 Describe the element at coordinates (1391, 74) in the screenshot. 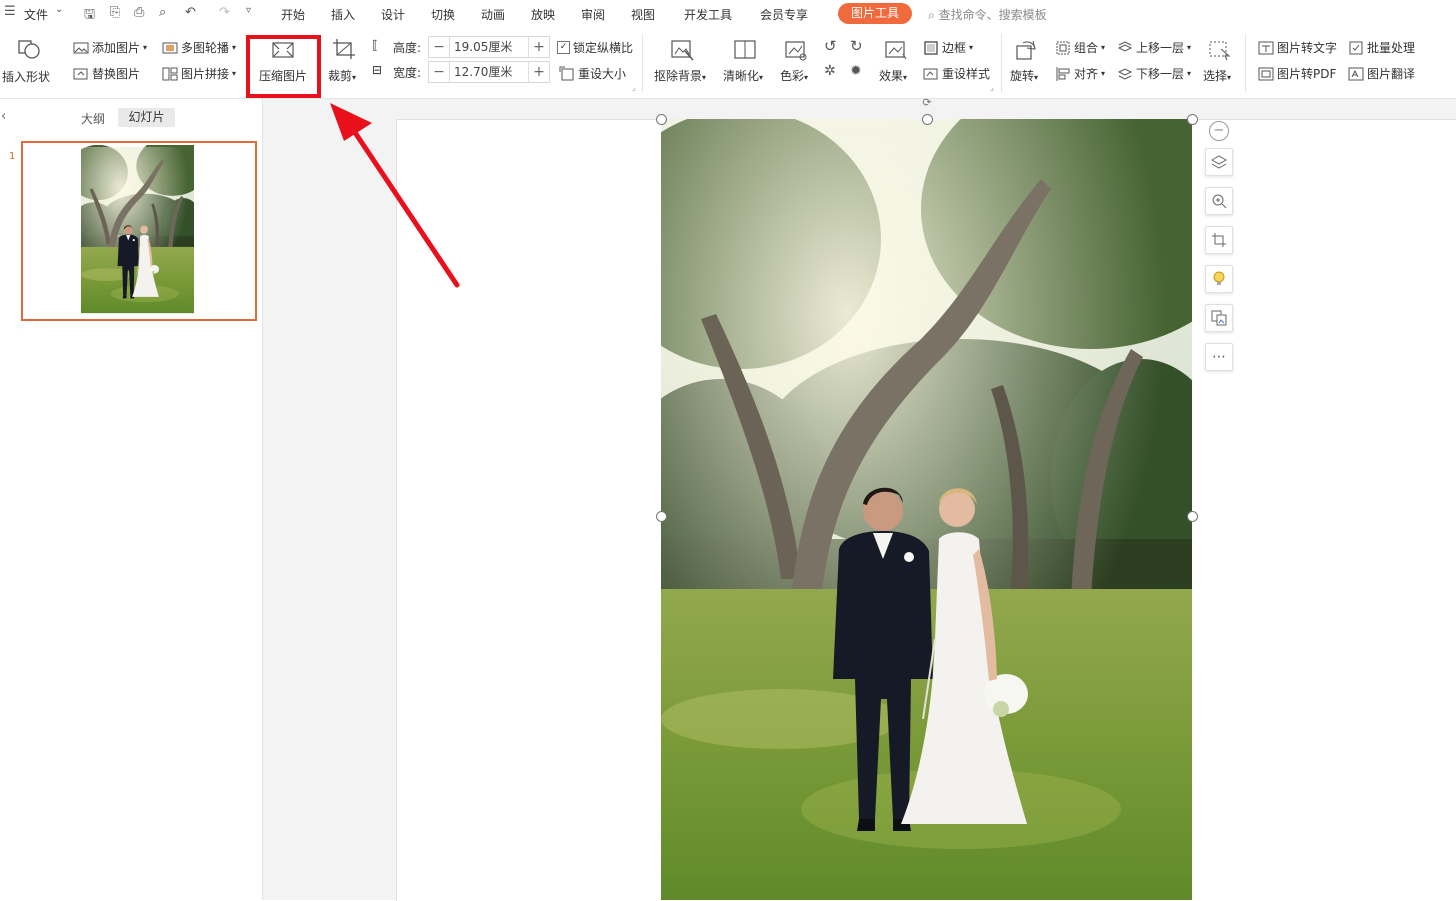

I see `img-translate-label: 图片翻译` at that location.